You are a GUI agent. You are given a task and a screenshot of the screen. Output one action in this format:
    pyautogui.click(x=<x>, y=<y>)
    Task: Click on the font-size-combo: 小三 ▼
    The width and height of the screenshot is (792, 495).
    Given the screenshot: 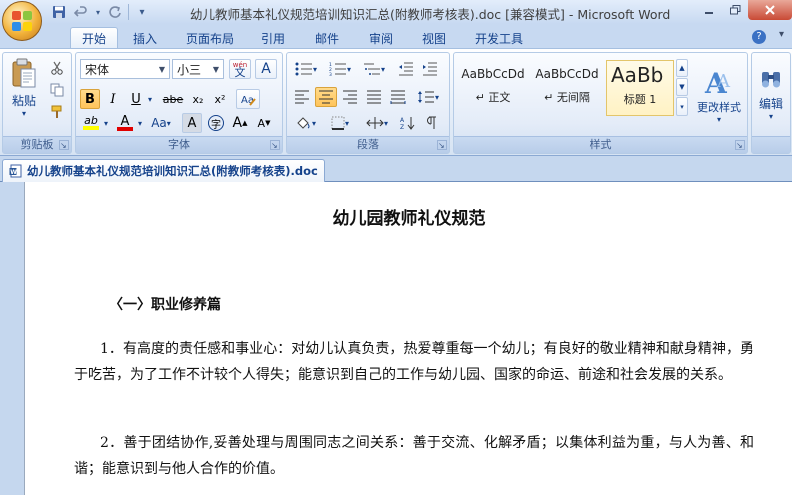 What is the action you would take?
    pyautogui.click(x=198, y=69)
    